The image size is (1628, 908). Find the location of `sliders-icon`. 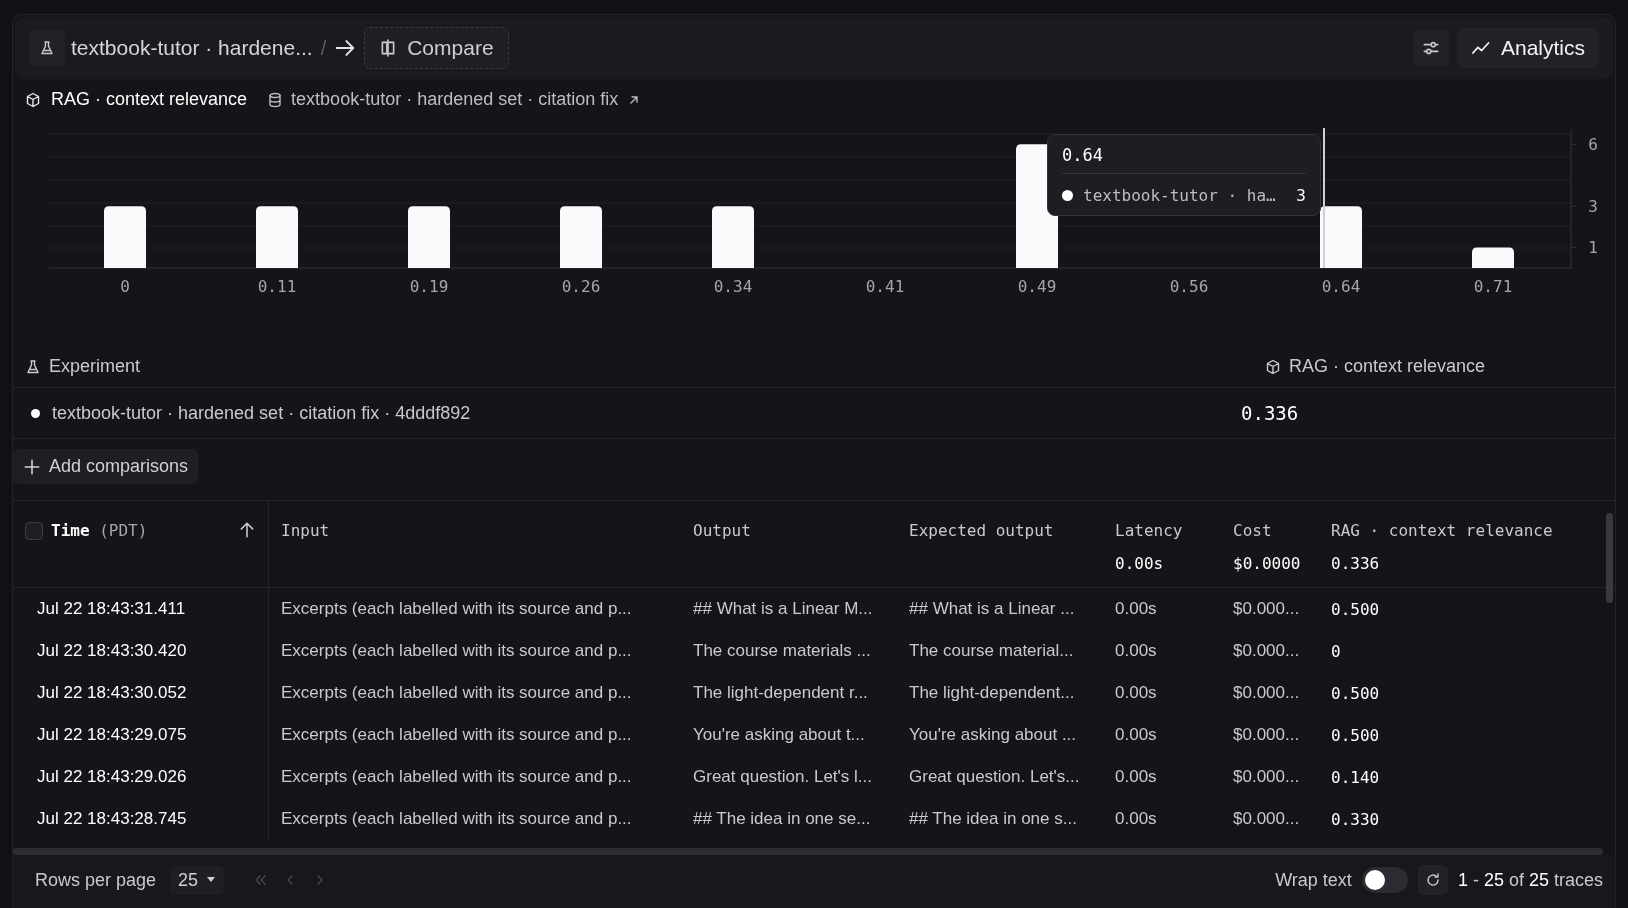

sliders-icon is located at coordinates (1430, 48).